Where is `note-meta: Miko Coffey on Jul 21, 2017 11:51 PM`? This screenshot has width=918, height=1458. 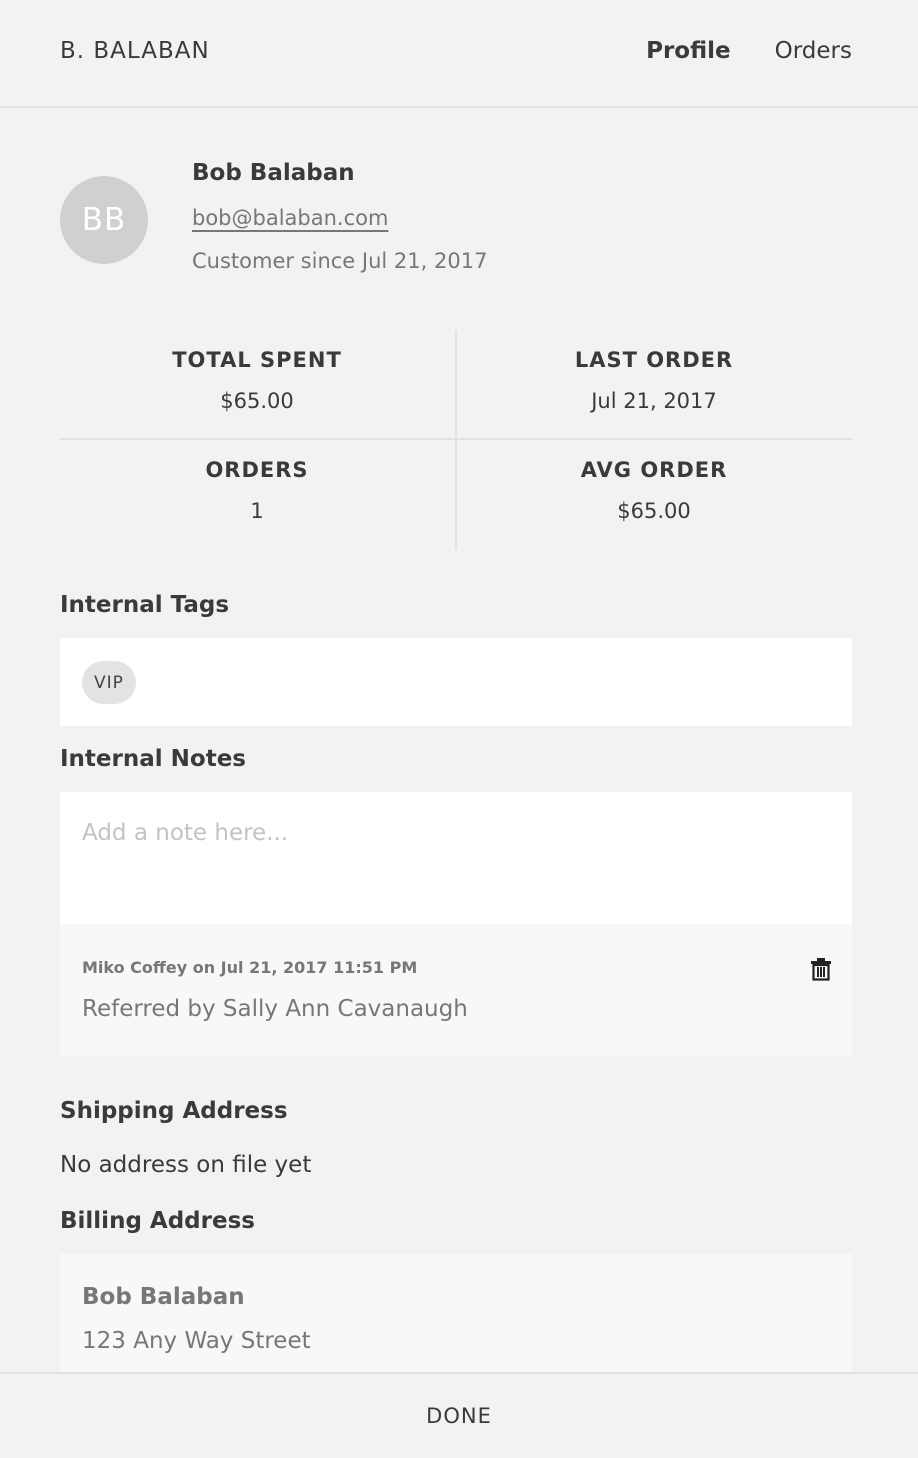
note-meta: Miko Coffey on Jul 21, 2017 11:51 PM is located at coordinates (250, 967).